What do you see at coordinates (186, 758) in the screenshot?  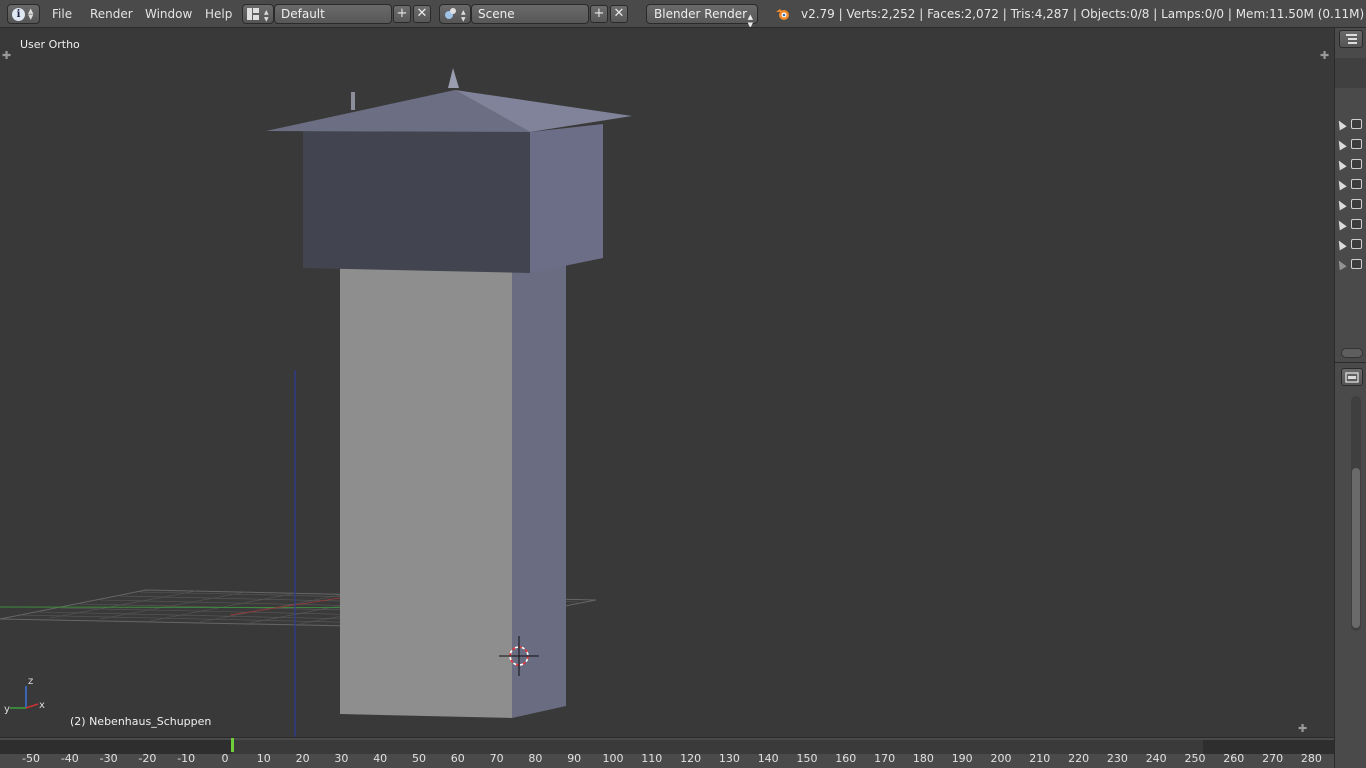 I see `timeline-tick-label: -10` at bounding box center [186, 758].